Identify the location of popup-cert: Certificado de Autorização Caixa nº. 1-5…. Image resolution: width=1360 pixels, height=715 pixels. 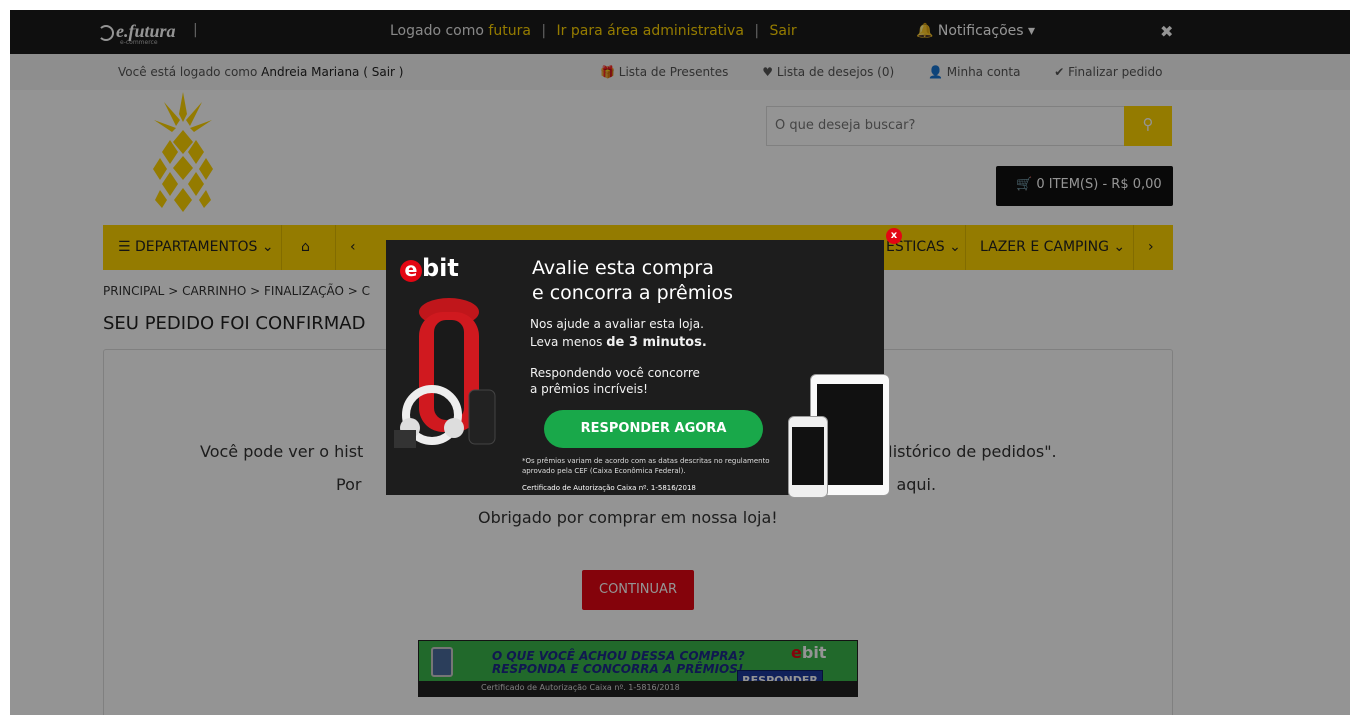
(609, 488).